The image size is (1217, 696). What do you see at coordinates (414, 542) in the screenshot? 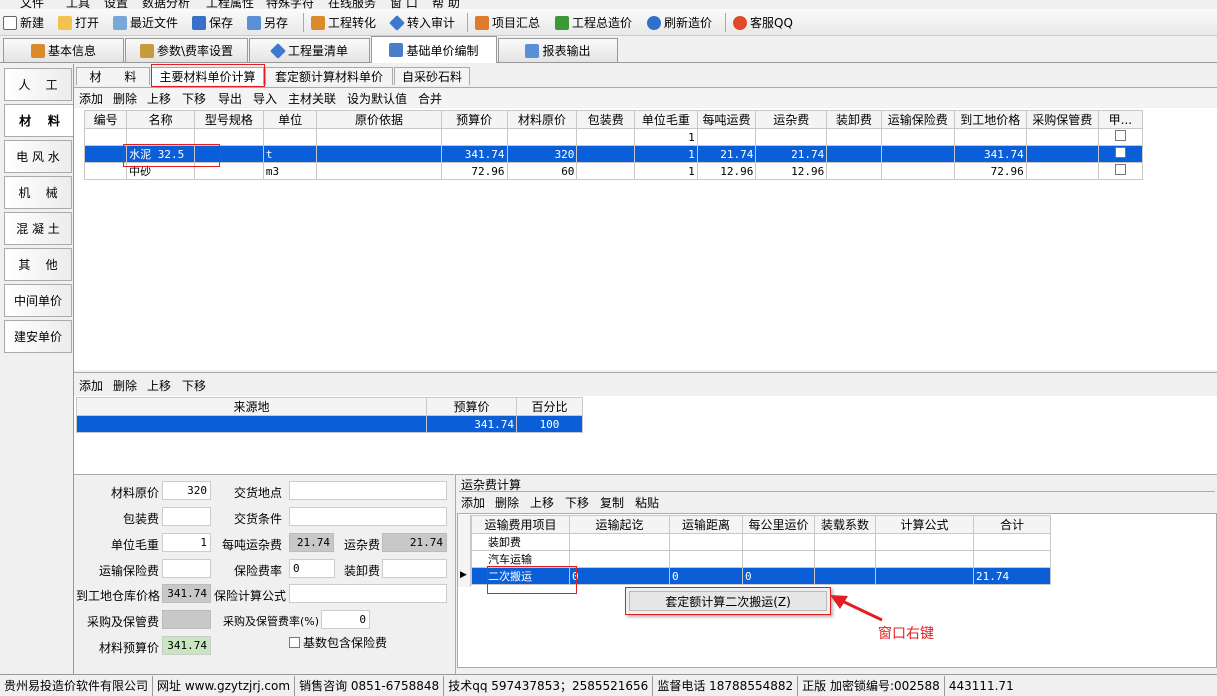
I see `misc-freight-field: 21.74` at bounding box center [414, 542].